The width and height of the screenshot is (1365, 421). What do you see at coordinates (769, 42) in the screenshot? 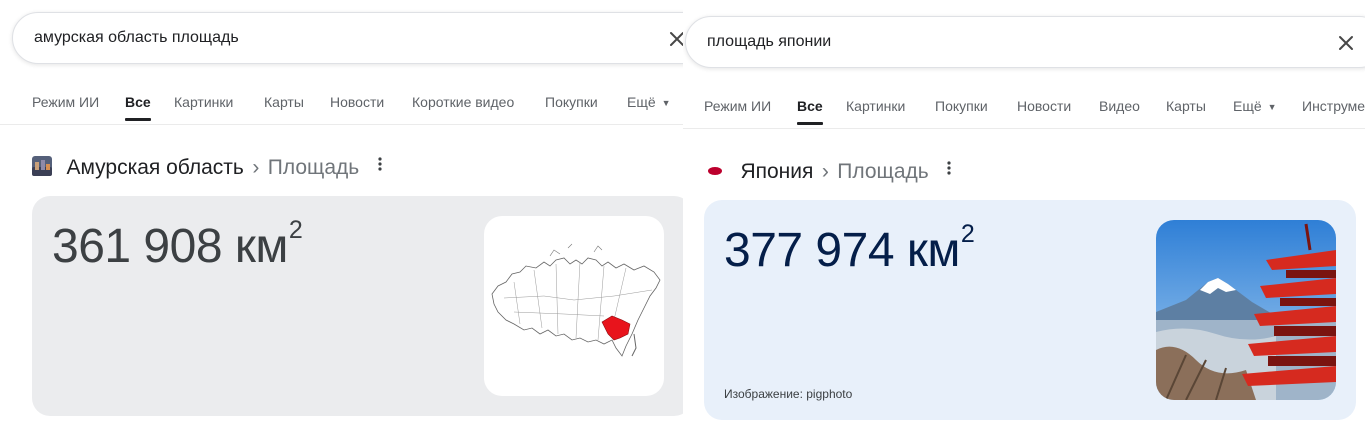
I see `search-input: площадь японии` at bounding box center [769, 42].